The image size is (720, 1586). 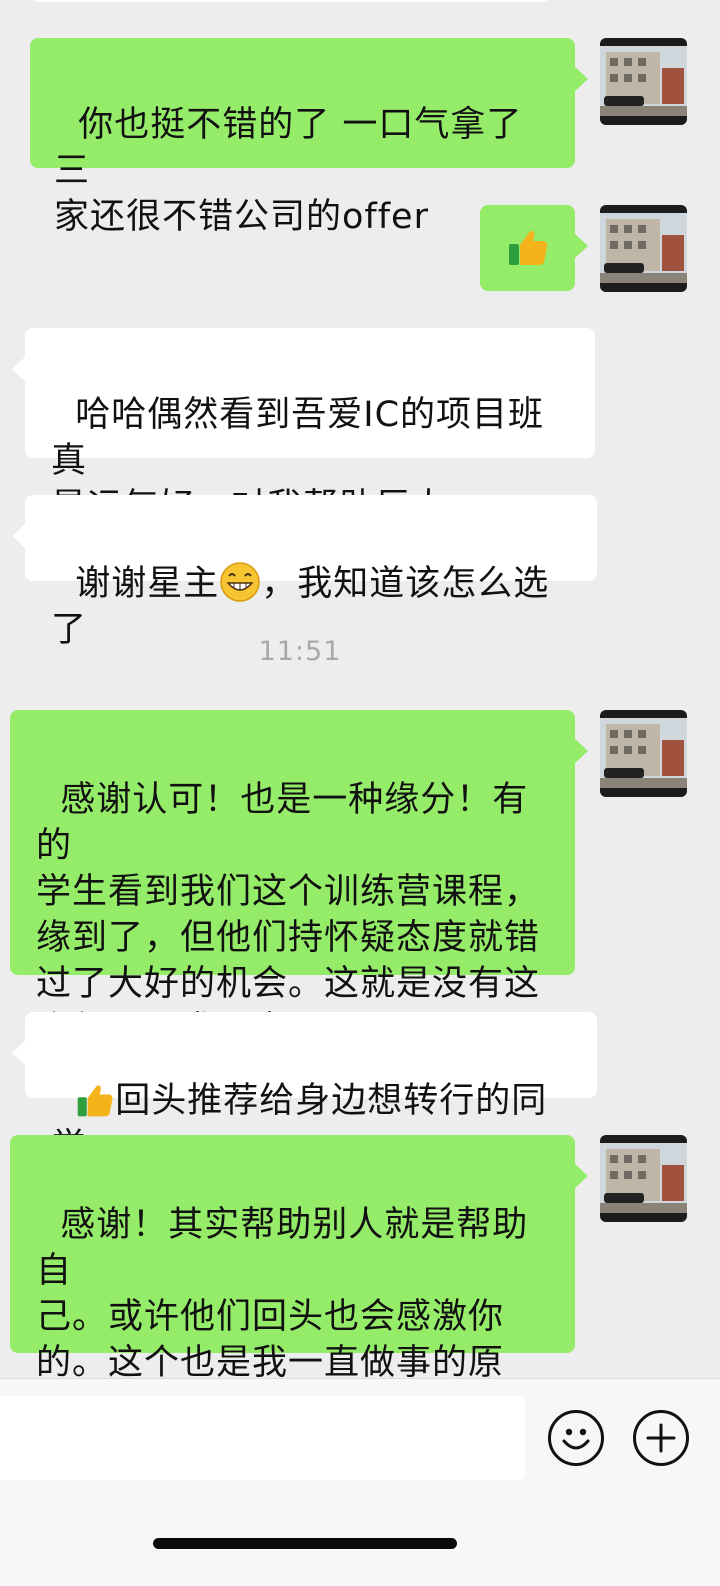 I want to click on chat-timestamp: 11:51, so click(x=300, y=651).